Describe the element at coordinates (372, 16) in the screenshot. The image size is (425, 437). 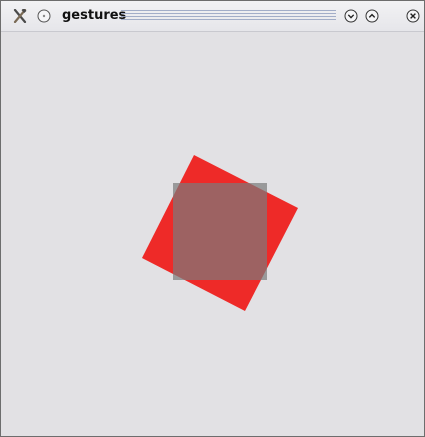
I see `maximize-icon` at that location.